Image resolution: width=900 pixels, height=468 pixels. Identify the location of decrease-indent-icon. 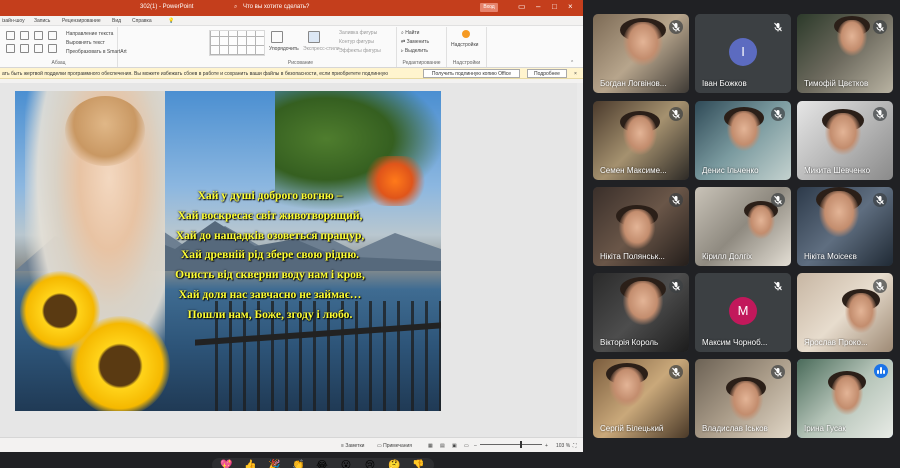
(38, 35).